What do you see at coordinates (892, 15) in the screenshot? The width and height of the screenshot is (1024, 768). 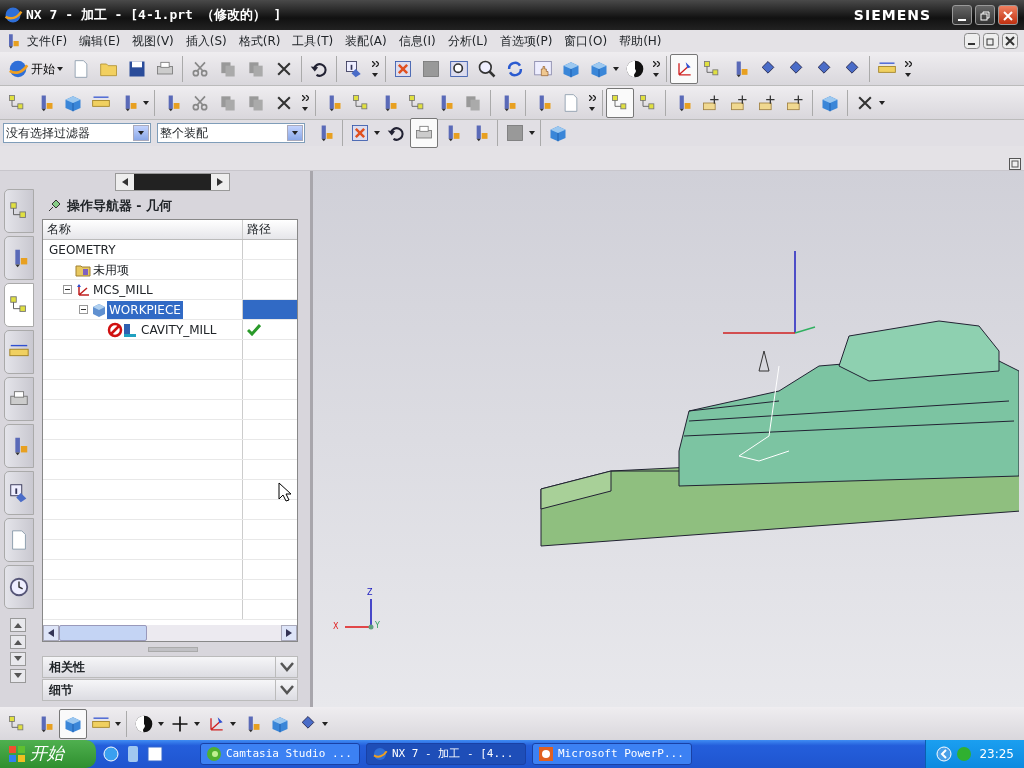 I see `brand-logo: SIEMENS` at bounding box center [892, 15].